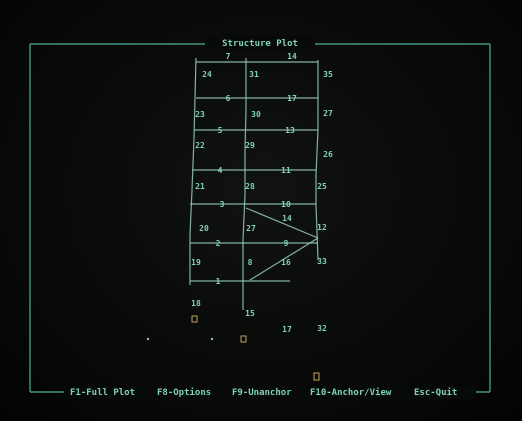  I want to click on brace-a, so click(282, 223).